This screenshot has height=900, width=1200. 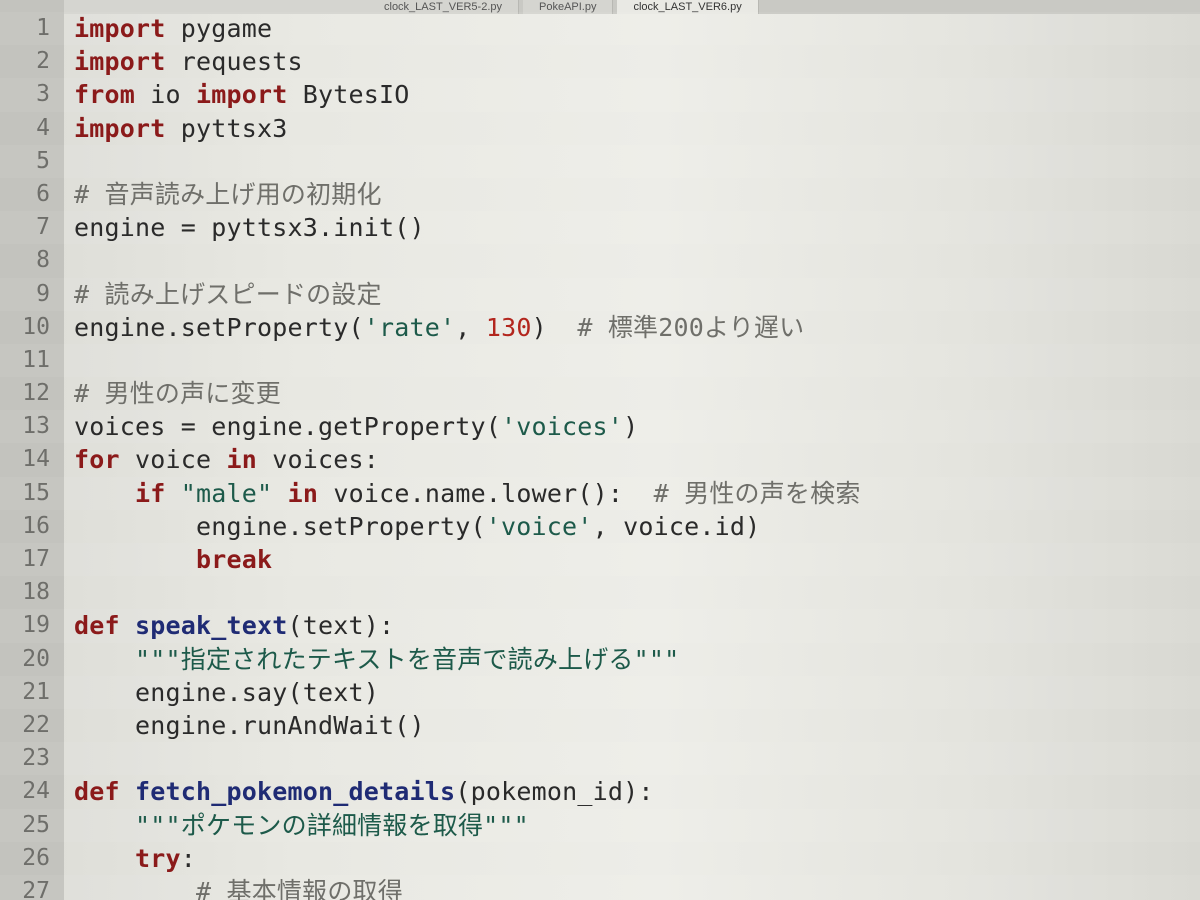 What do you see at coordinates (407, 659) in the screenshot?
I see `code-token: """指定されたテキストを音声で読み上げる"""` at bounding box center [407, 659].